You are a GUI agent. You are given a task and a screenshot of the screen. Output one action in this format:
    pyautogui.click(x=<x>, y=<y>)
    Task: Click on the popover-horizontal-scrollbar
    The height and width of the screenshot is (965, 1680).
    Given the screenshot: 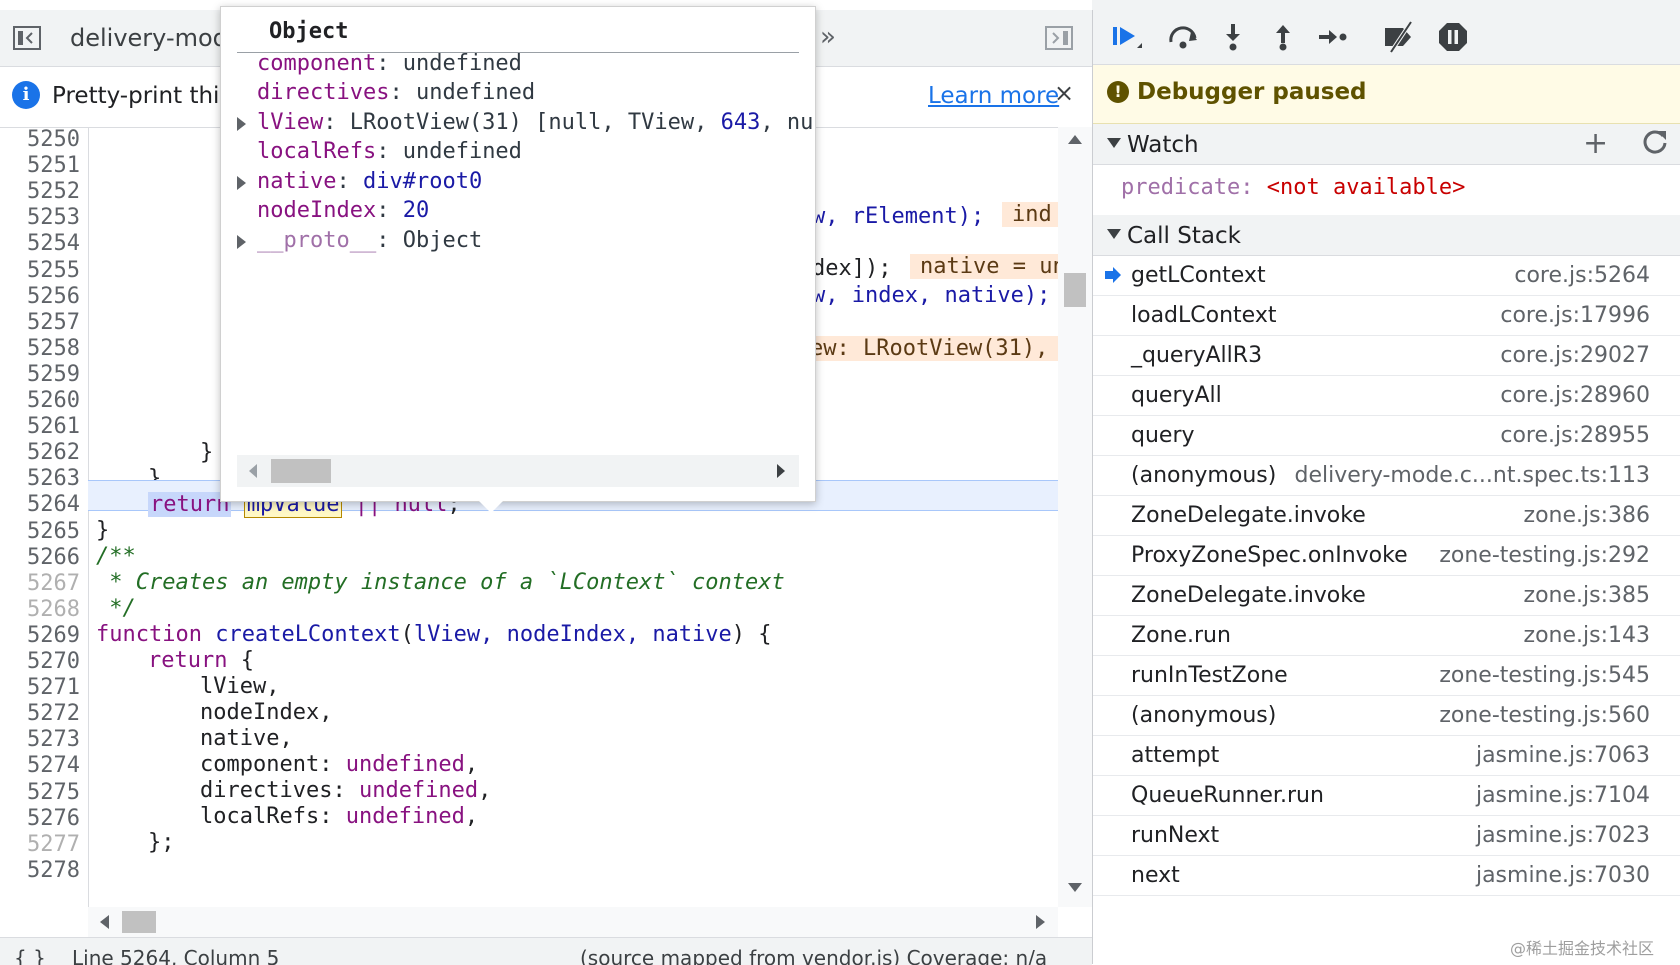 What is the action you would take?
    pyautogui.click(x=518, y=471)
    